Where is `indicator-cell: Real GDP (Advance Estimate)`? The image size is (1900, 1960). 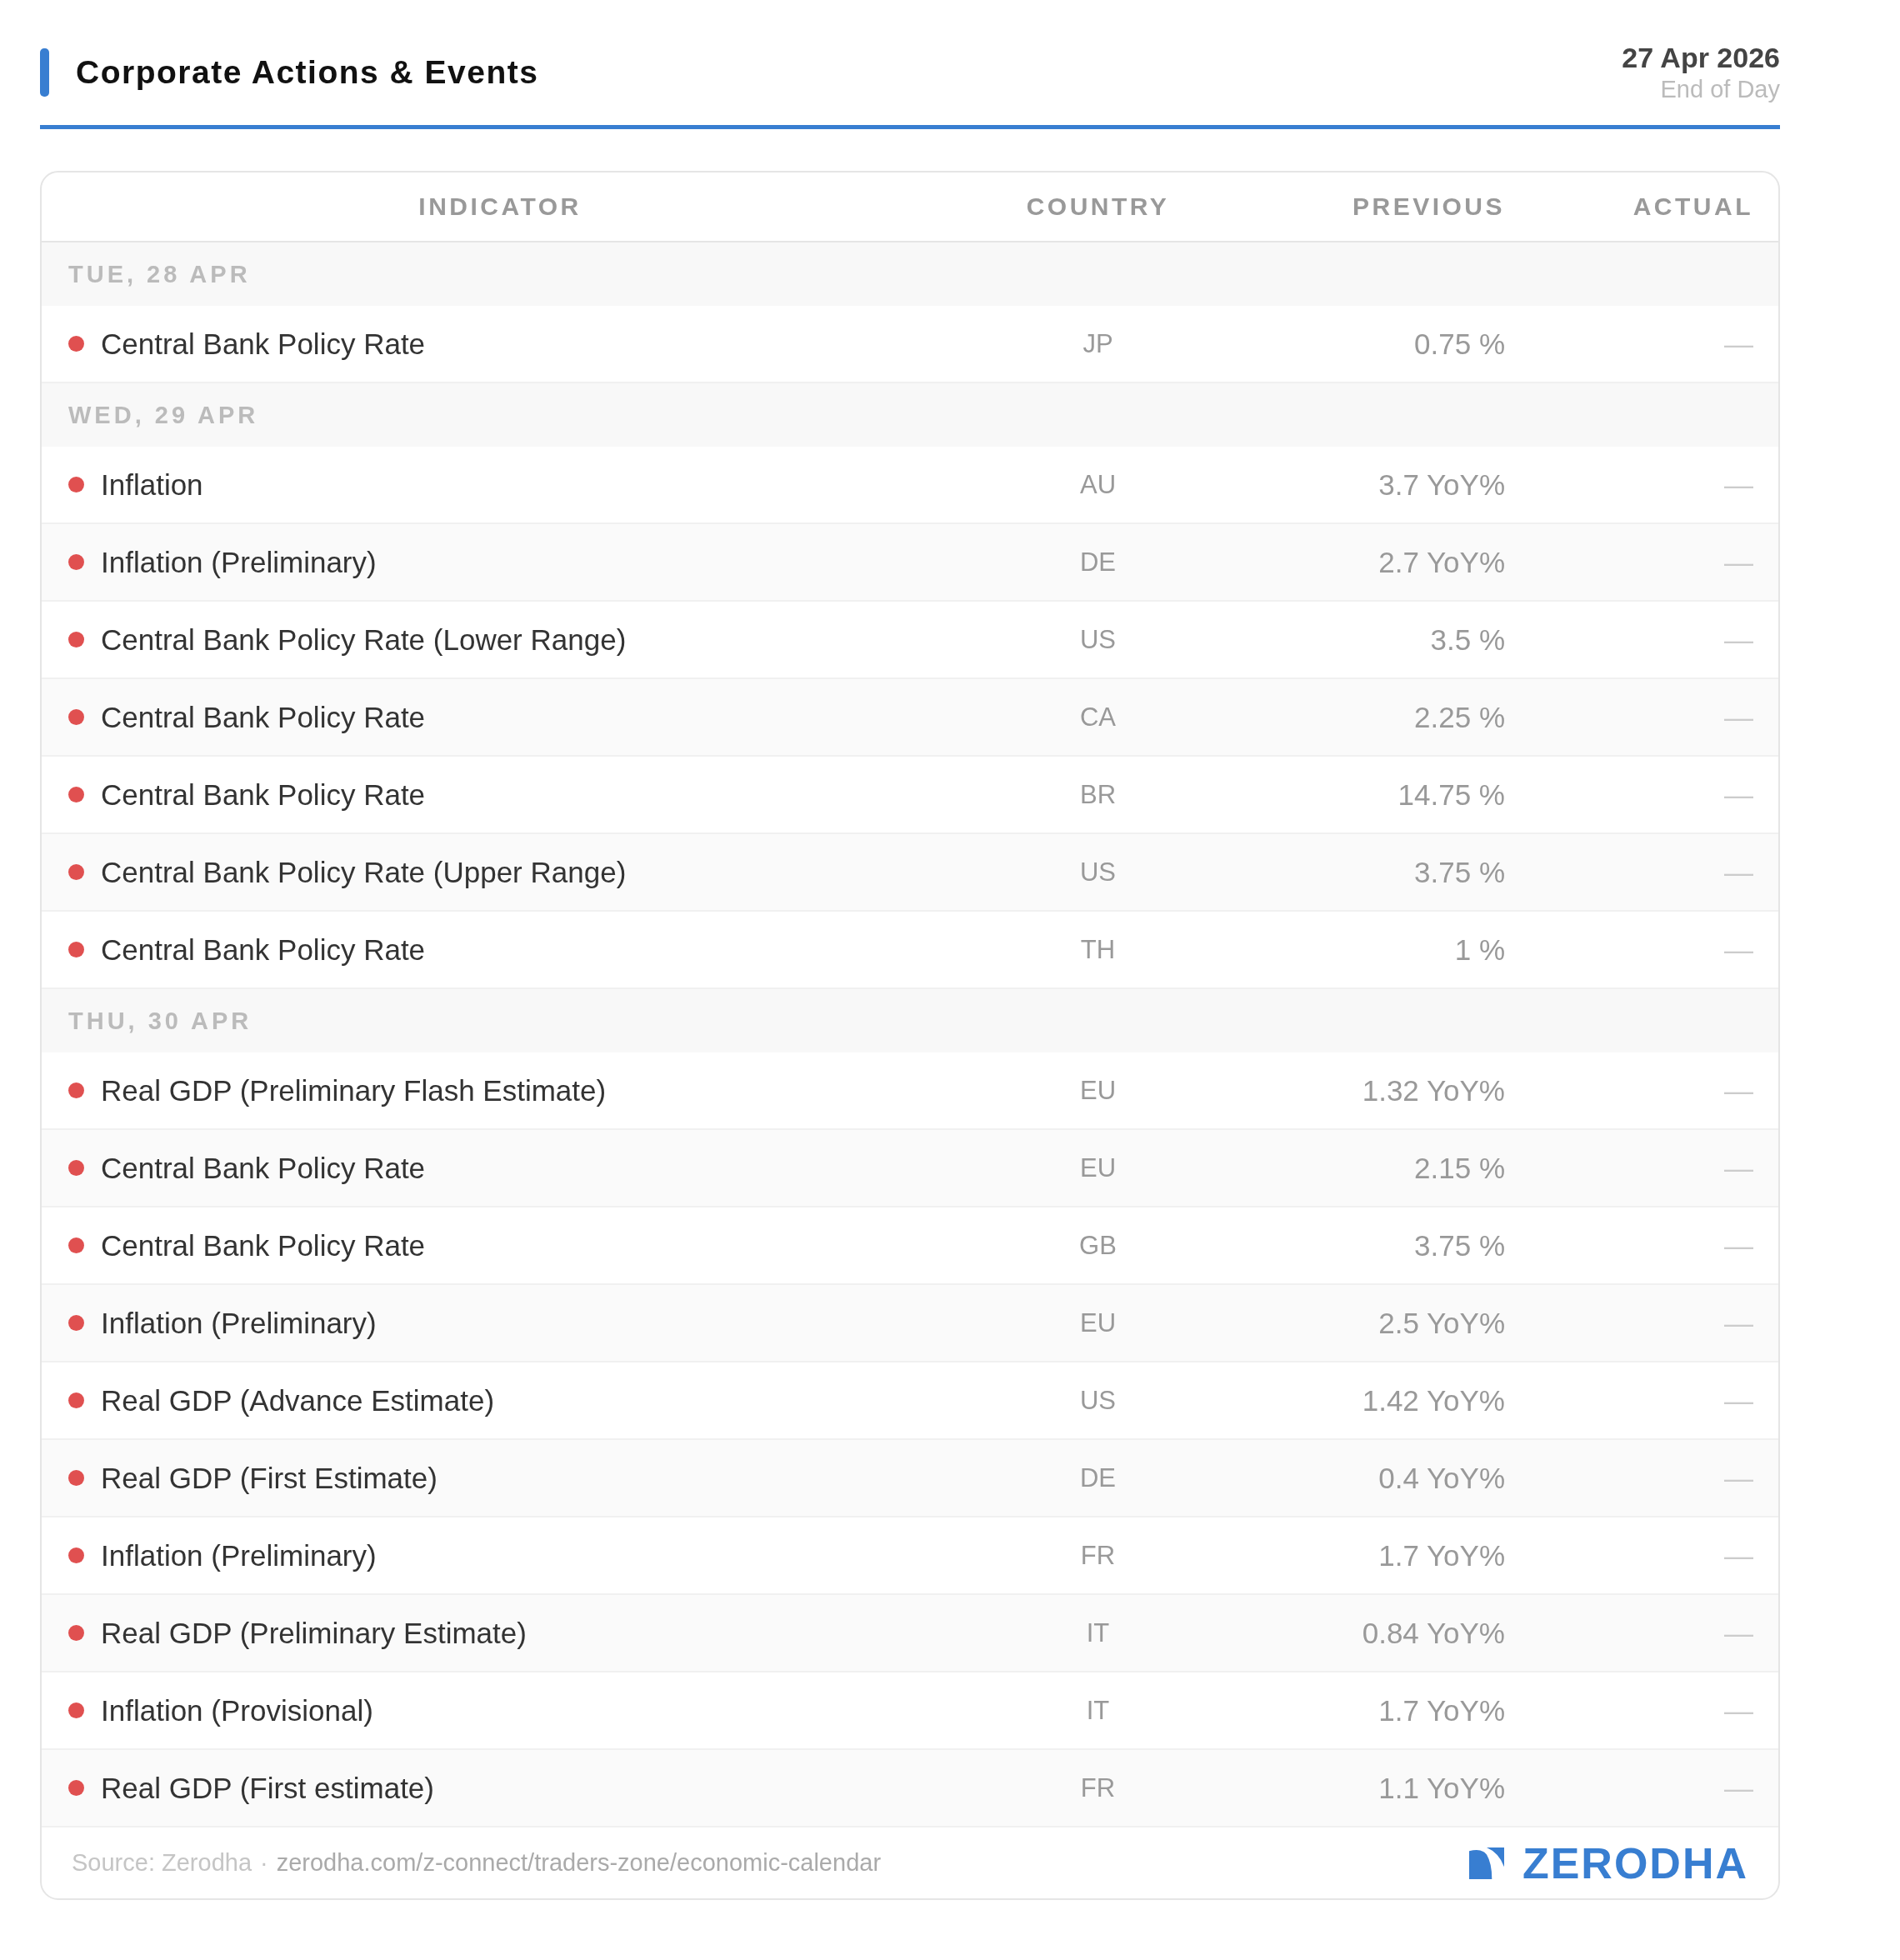 indicator-cell: Real GDP (Advance Estimate) is located at coordinates (298, 1400).